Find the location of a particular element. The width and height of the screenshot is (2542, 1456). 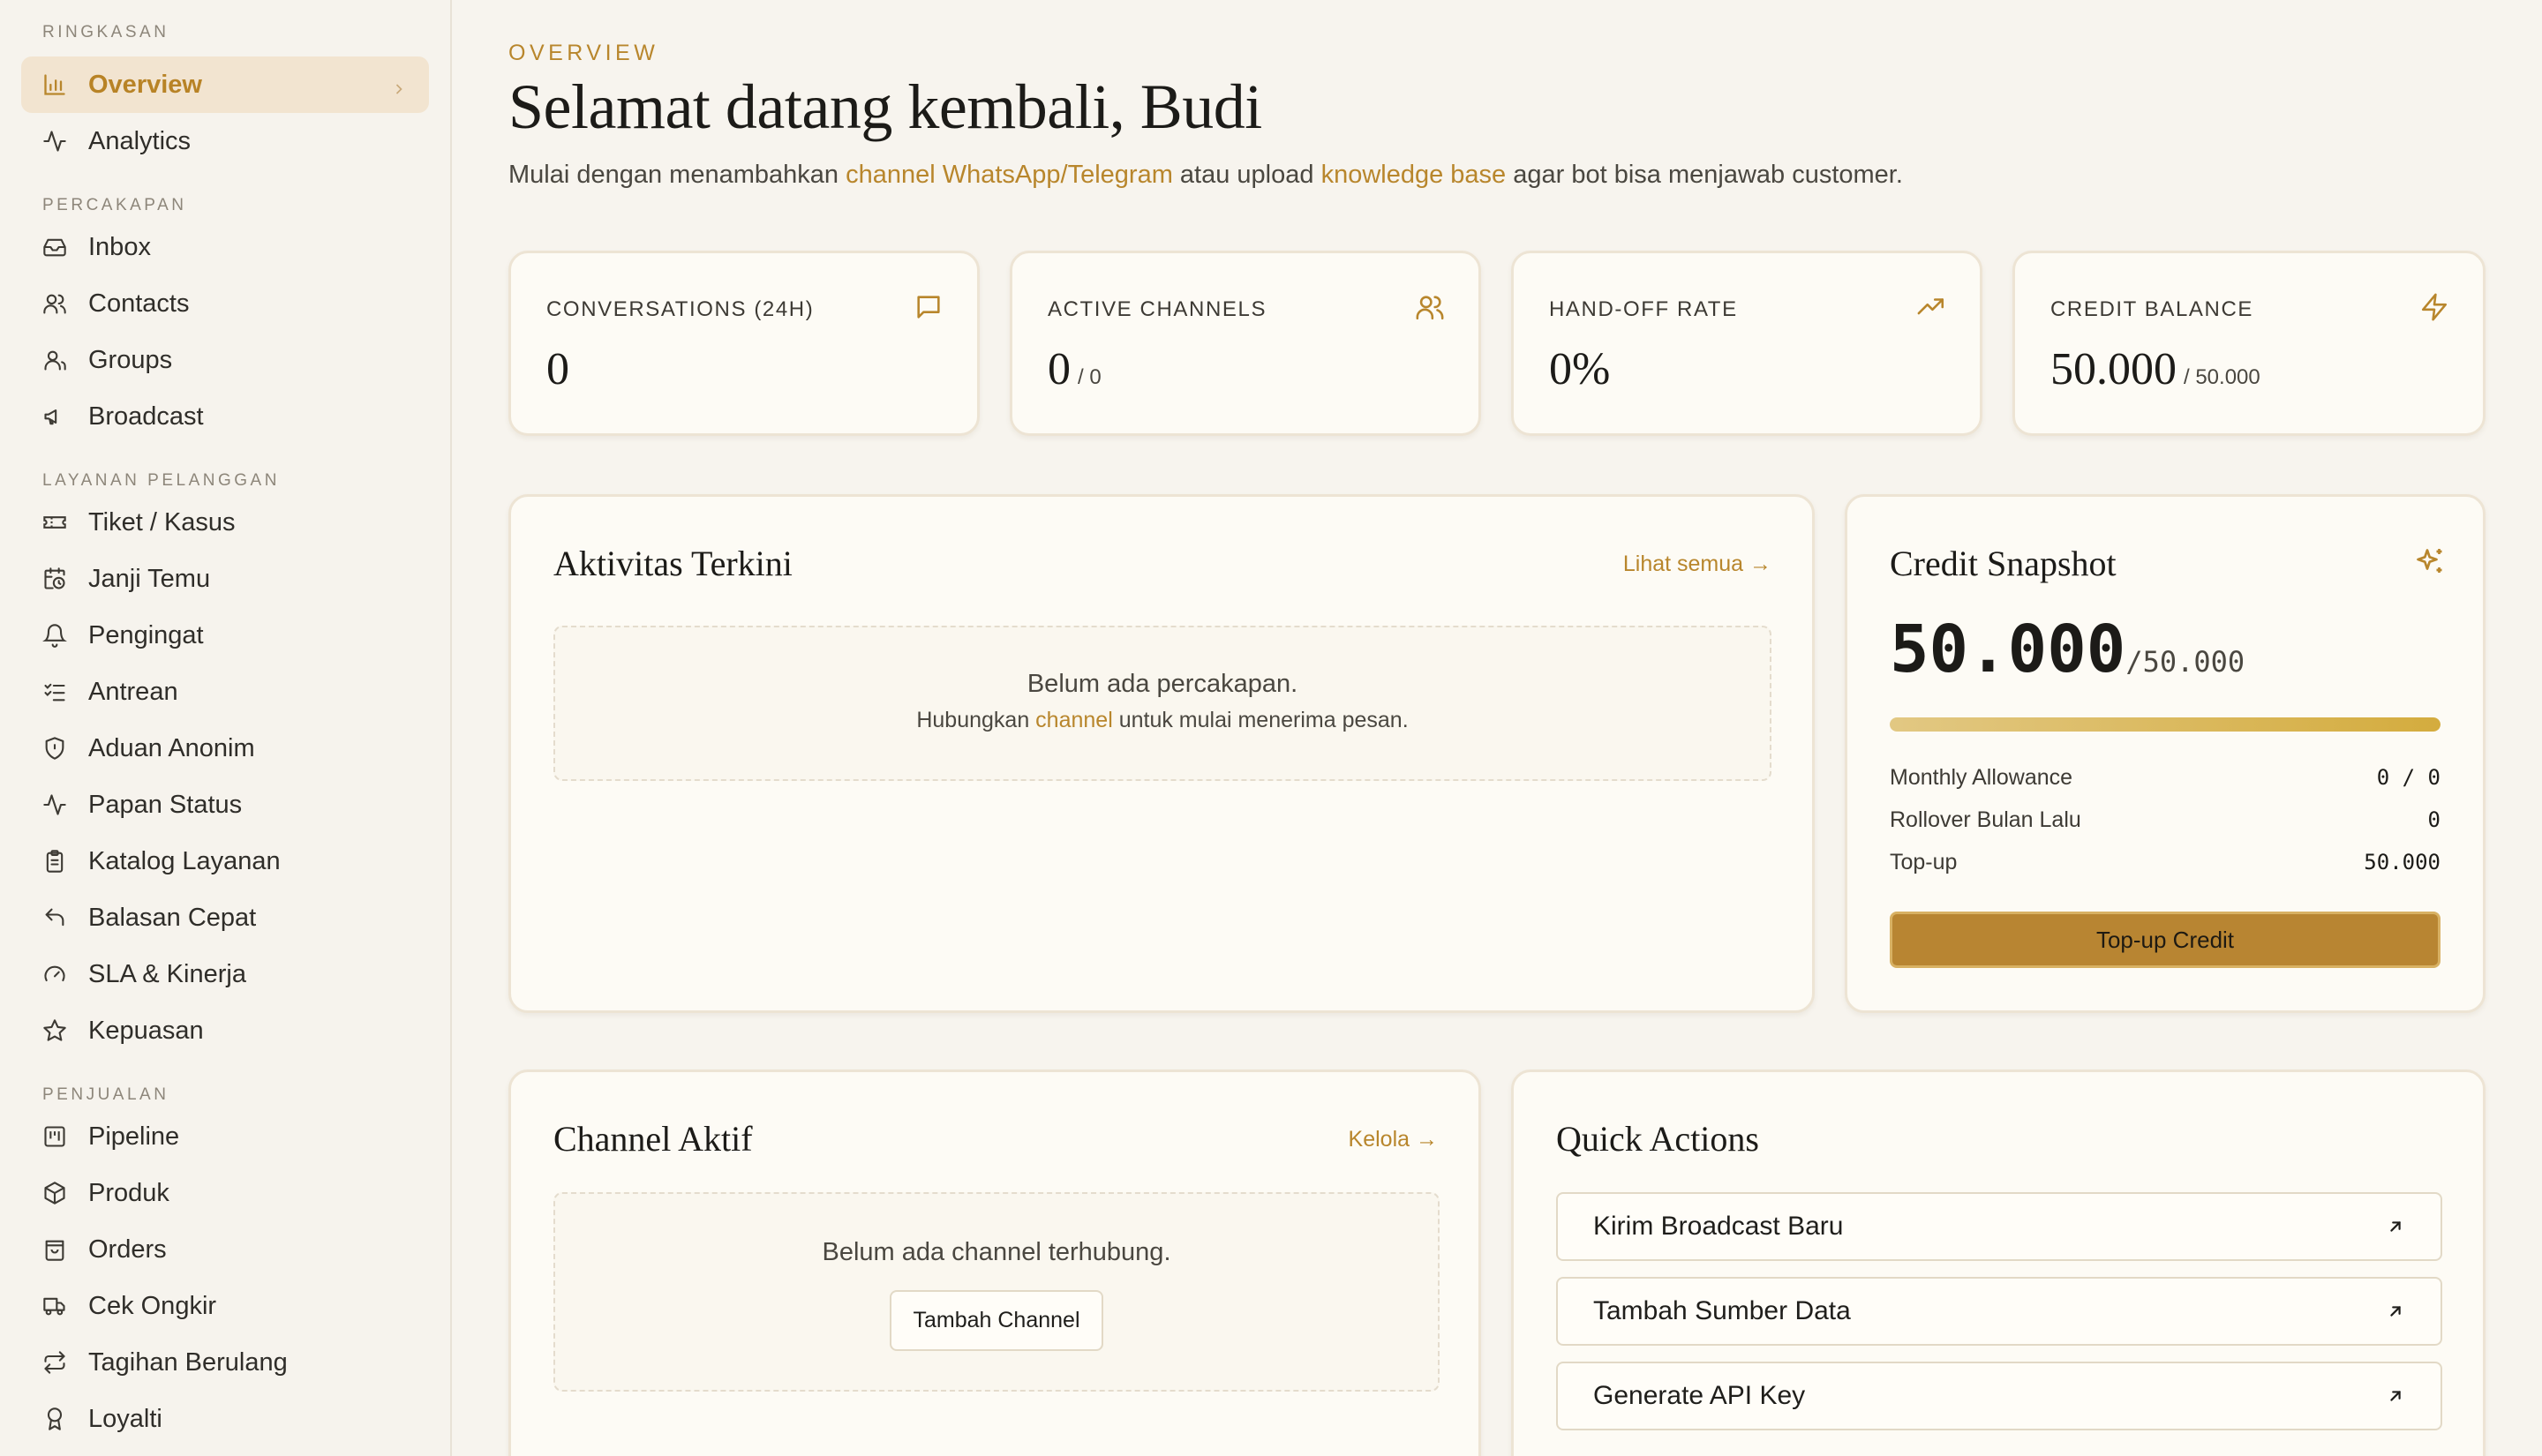

sidebar-item-sla-kinerja: SLA & Kinerja is located at coordinates (225, 974).